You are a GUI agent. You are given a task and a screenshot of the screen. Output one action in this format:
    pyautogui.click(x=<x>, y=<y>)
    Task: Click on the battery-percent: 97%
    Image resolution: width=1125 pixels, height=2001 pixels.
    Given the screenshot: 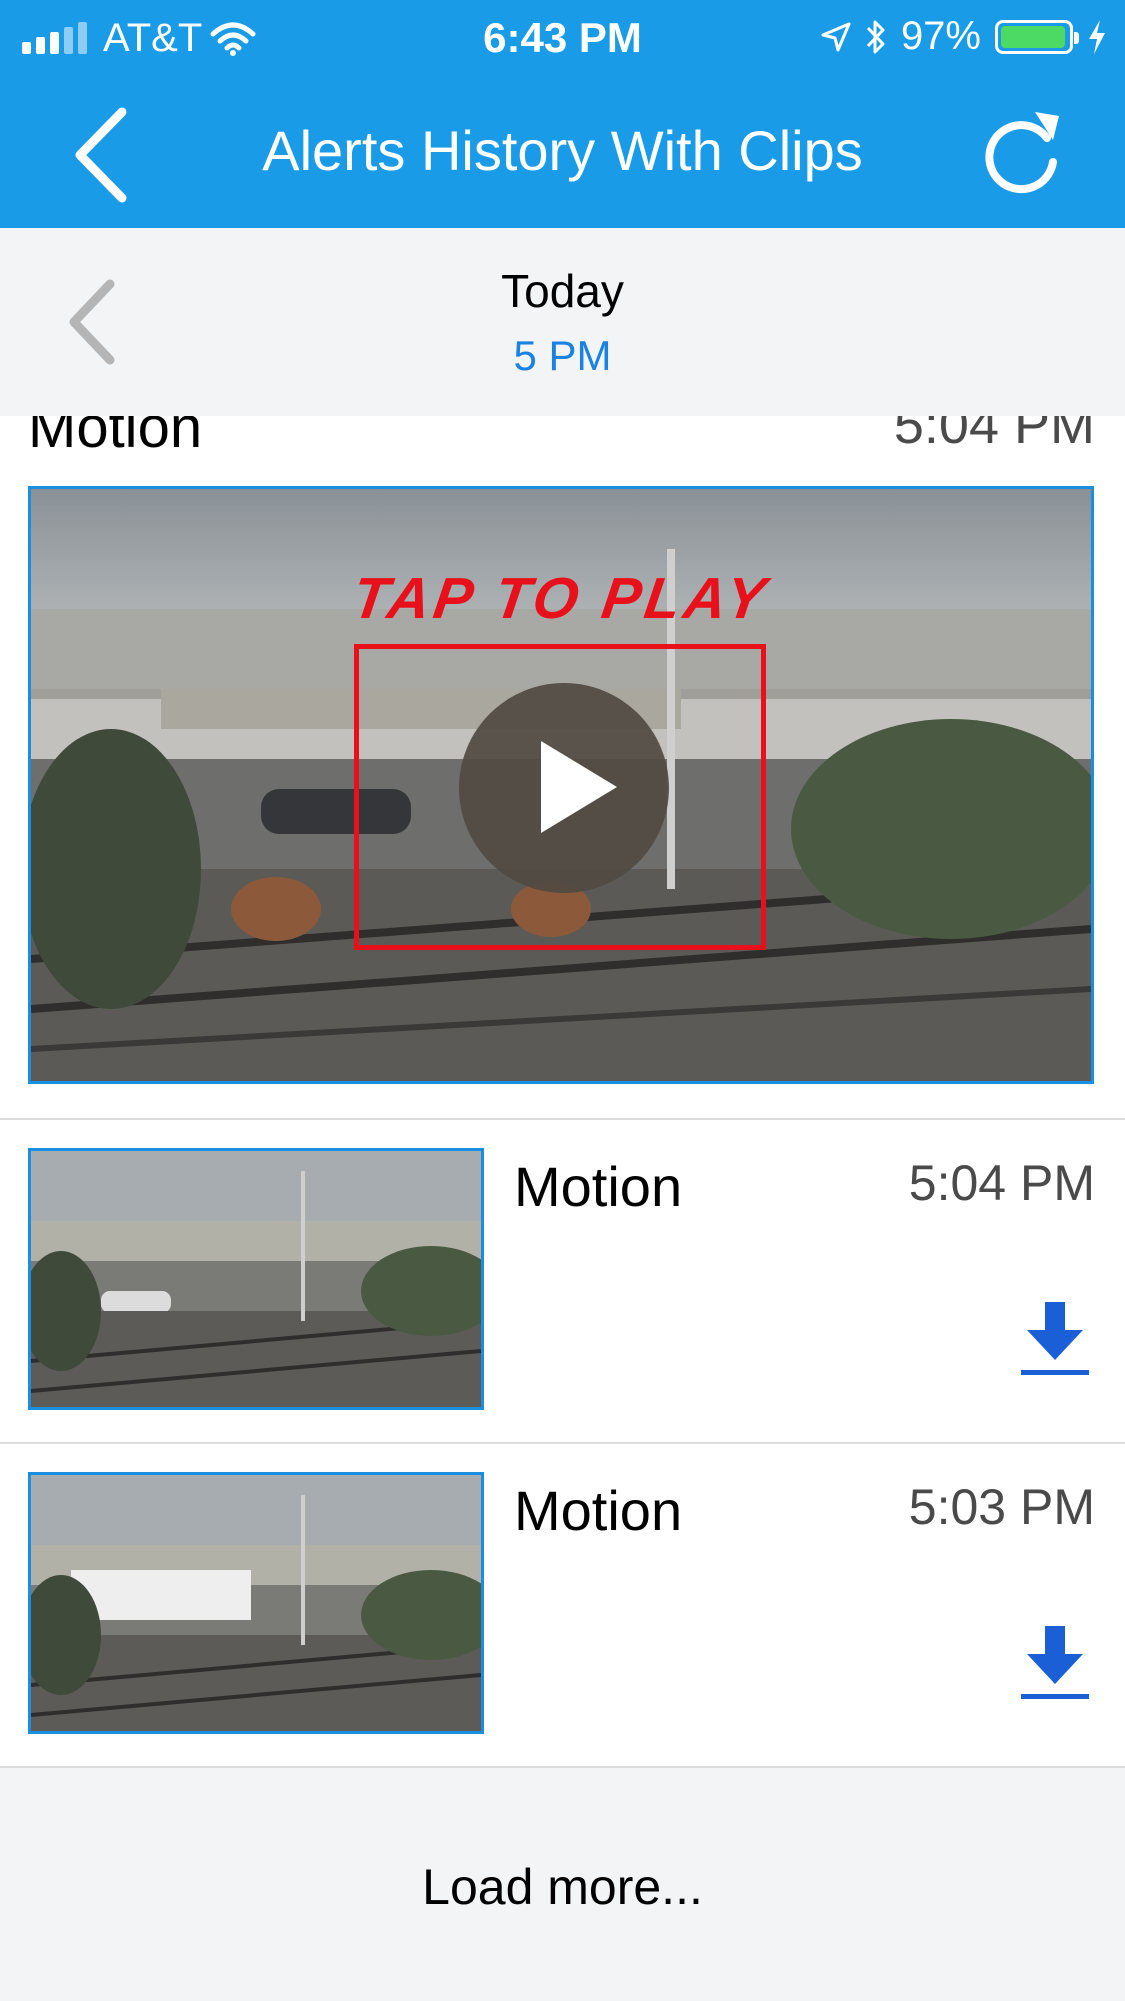 What is the action you would take?
    pyautogui.click(x=940, y=36)
    